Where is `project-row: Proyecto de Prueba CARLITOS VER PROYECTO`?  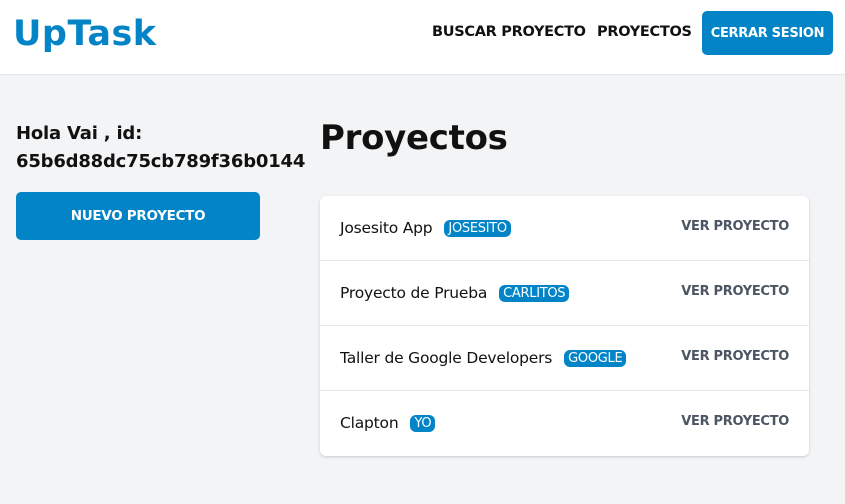 project-row: Proyecto de Prueba CARLITOS VER PROYECTO is located at coordinates (564, 293).